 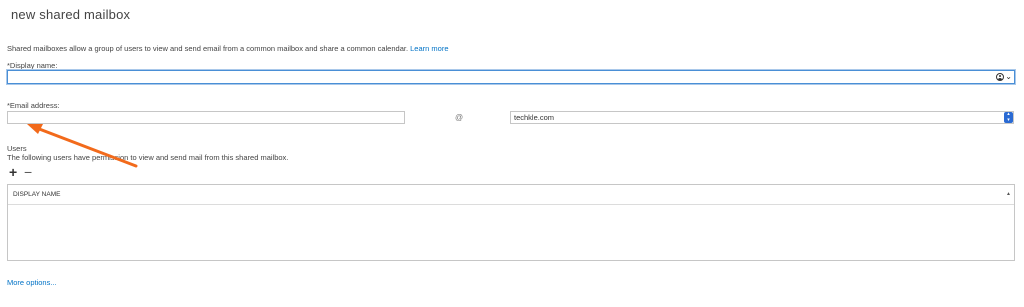 I want to click on users-section-title: Users, so click(x=17, y=148).